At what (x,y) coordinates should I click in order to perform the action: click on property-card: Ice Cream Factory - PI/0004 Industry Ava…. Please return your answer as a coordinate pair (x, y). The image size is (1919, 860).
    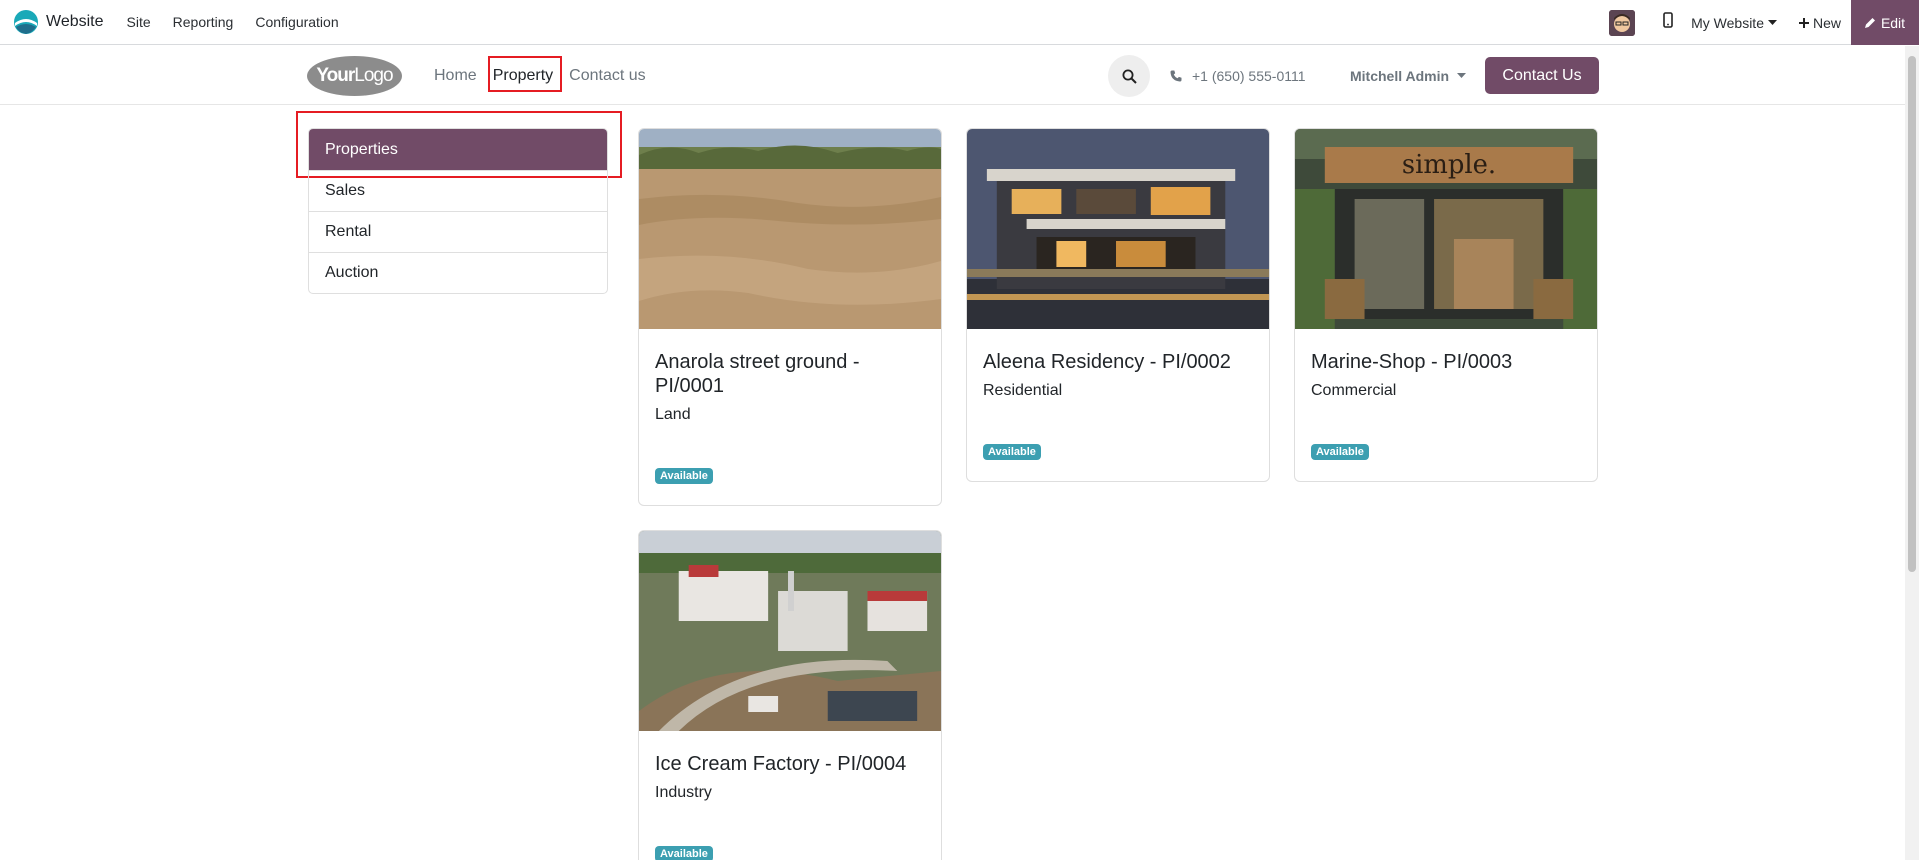
    Looking at the image, I should click on (790, 695).